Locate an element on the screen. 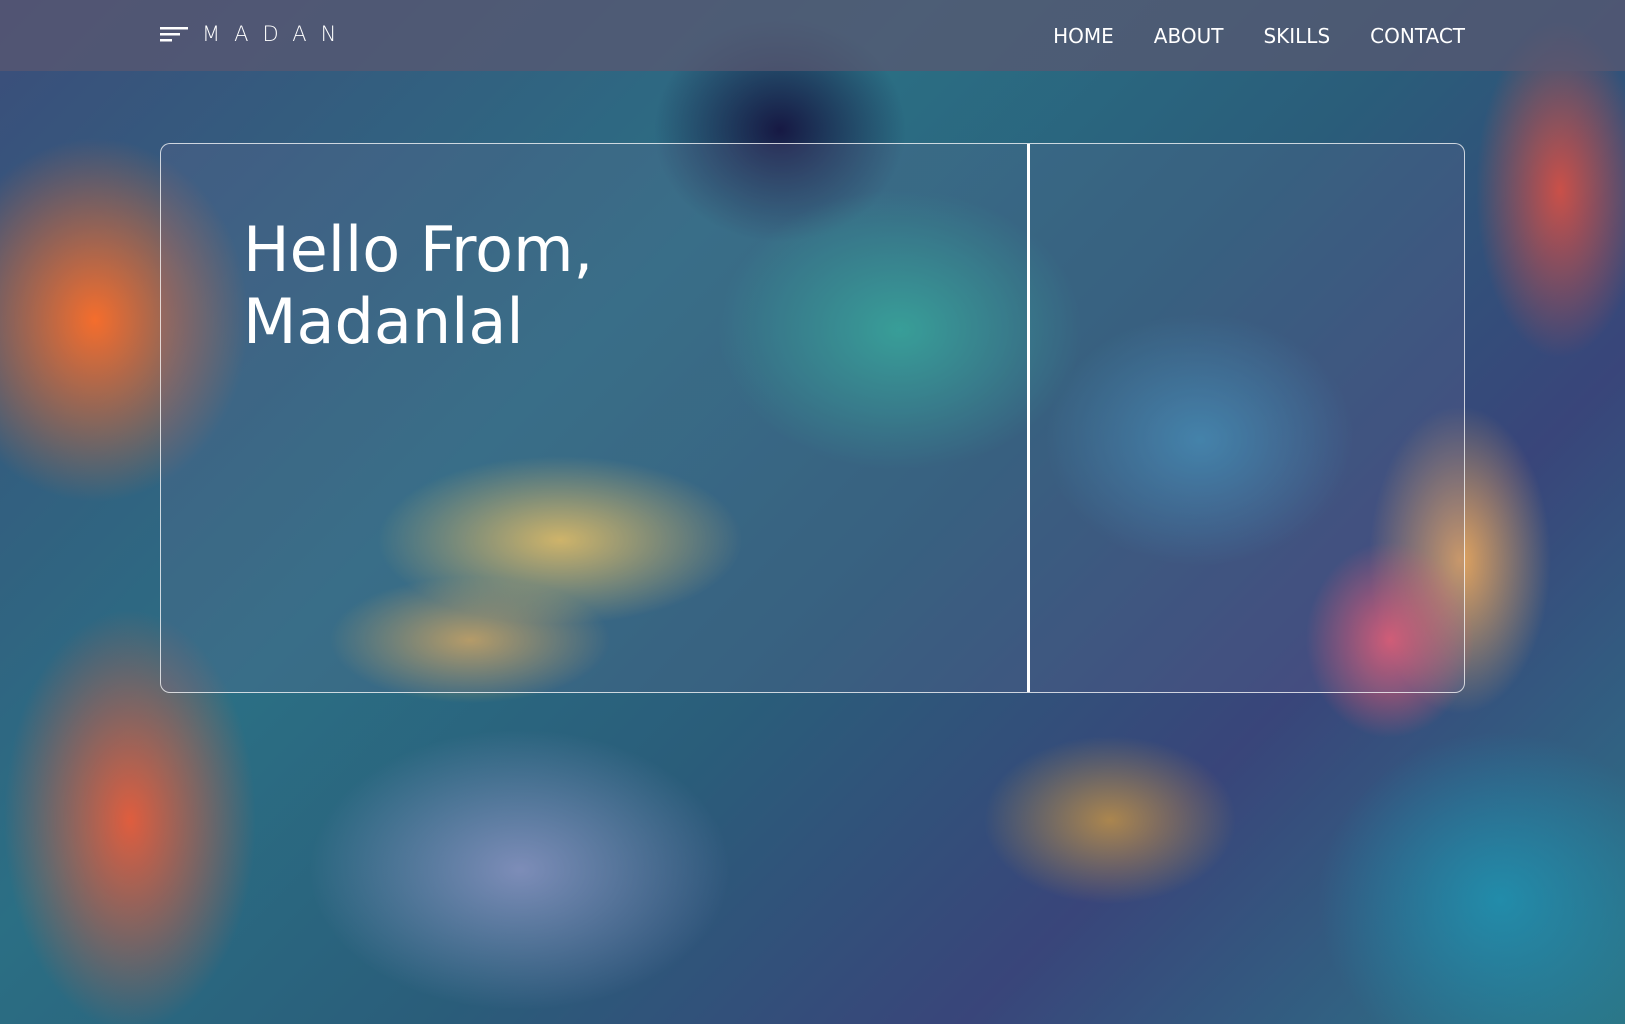 The height and width of the screenshot is (1024, 1625). nav-home: HOME is located at coordinates (1083, 36).